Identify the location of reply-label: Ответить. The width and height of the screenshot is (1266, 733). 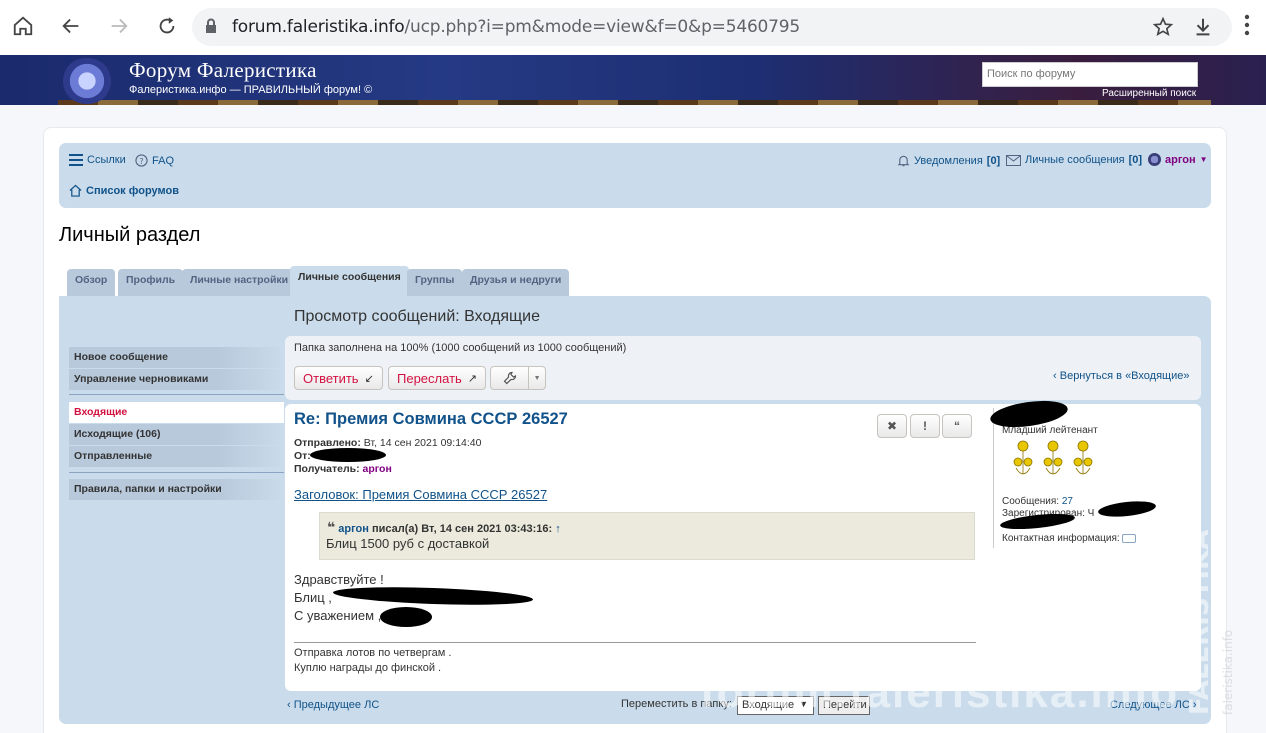
(331, 378).